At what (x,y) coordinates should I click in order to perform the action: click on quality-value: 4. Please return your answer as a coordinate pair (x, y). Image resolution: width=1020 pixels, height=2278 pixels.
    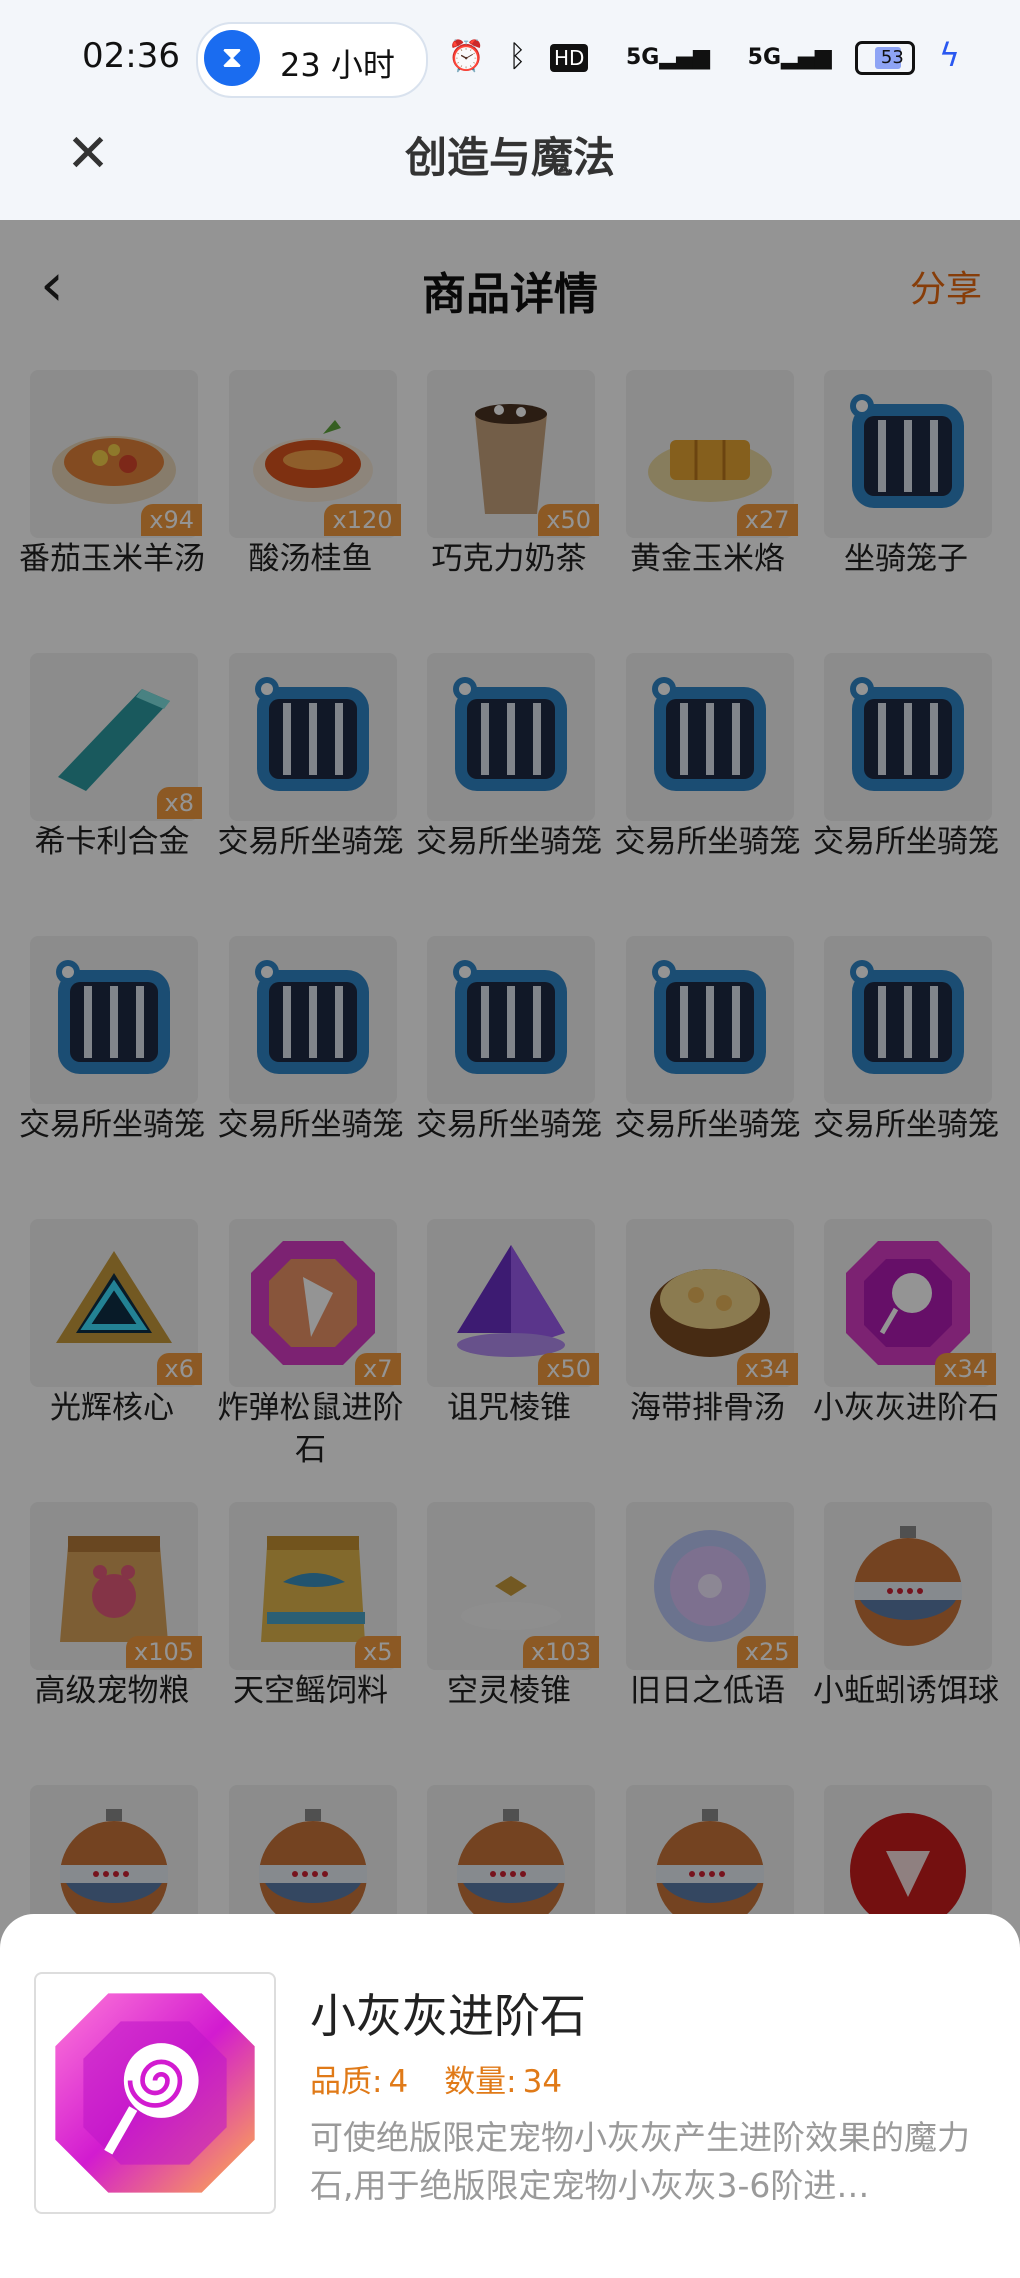
    Looking at the image, I should click on (398, 2082).